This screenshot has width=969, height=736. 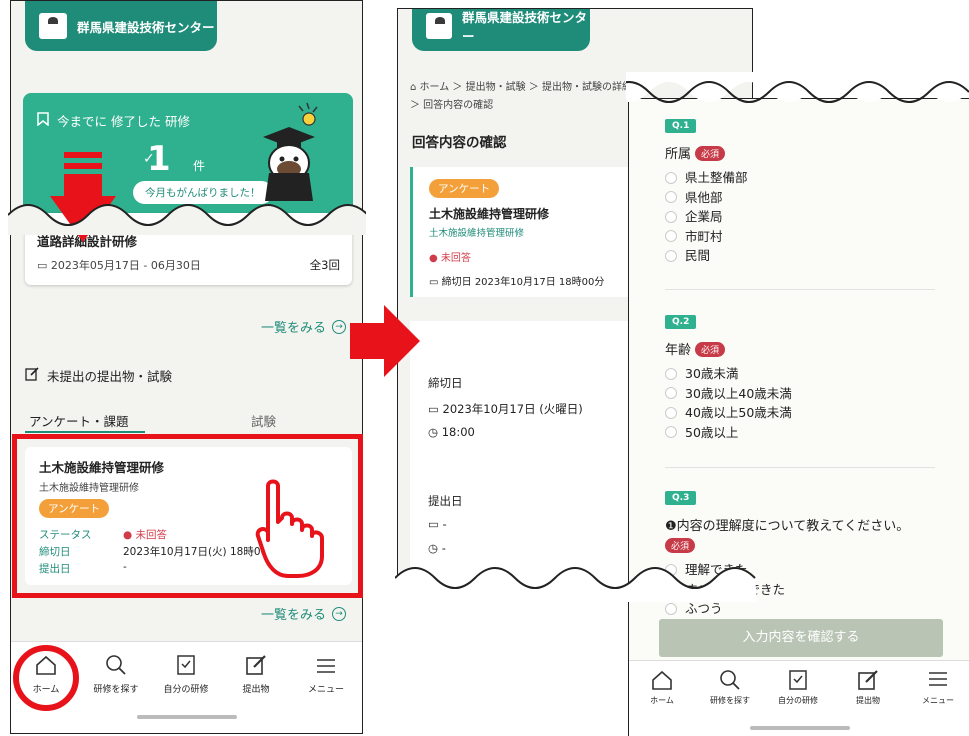 I want to click on course-date-range: 2023年05月17日 - 06月30日, so click(x=125, y=265).